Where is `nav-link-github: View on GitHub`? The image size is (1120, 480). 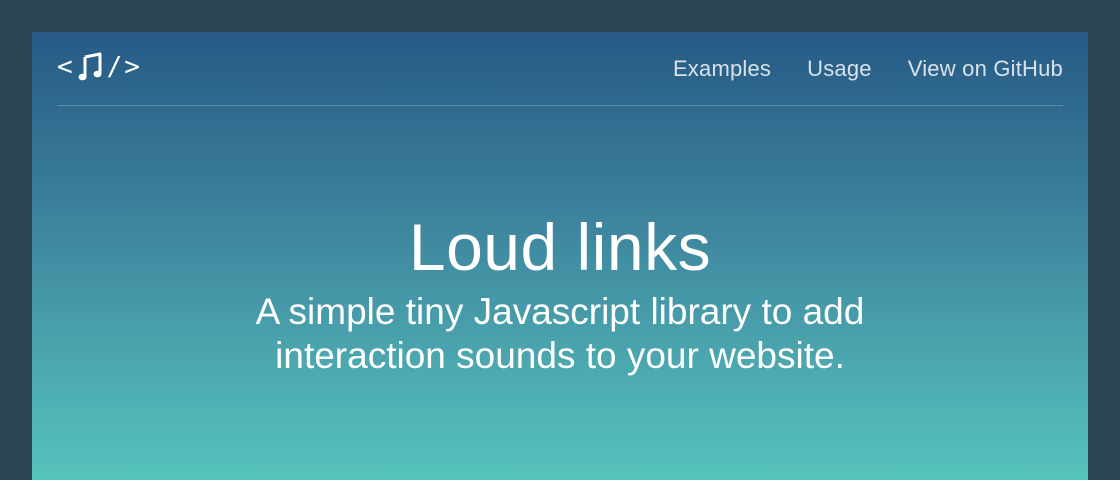 nav-link-github: View on GitHub is located at coordinates (985, 69).